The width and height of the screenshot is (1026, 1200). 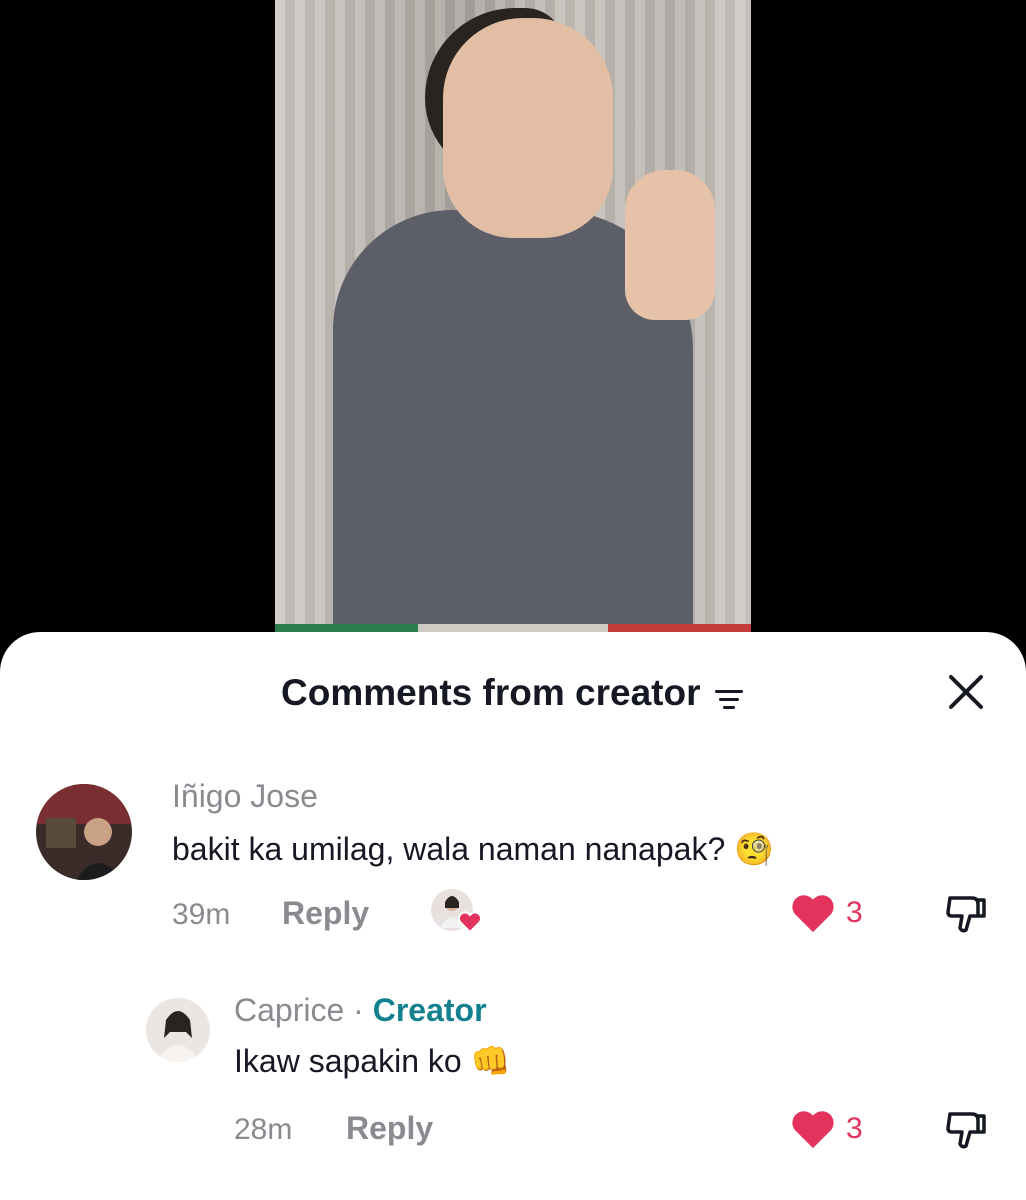 What do you see at coordinates (491, 692) in the screenshot?
I see `sheet-title: Comments from creator` at bounding box center [491, 692].